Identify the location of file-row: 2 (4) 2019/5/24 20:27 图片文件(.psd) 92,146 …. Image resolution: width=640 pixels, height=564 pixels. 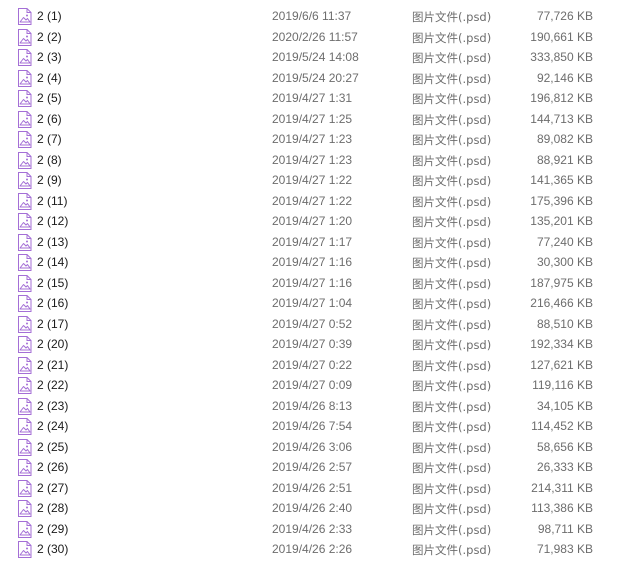
(320, 78).